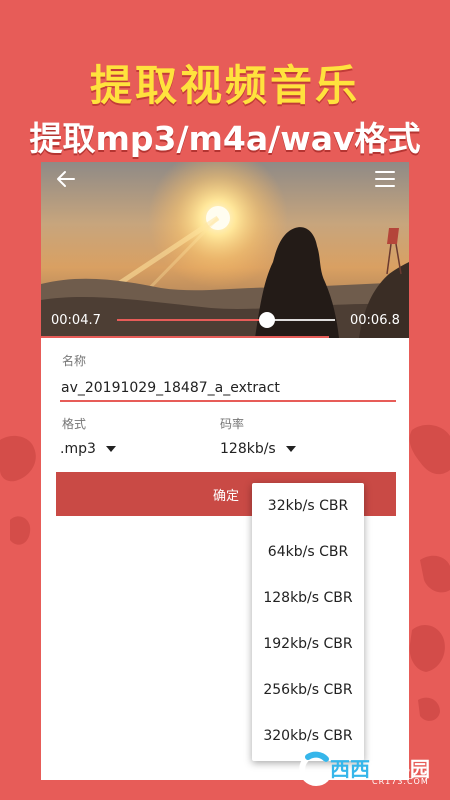 Image resolution: width=450 pixels, height=800 pixels. What do you see at coordinates (224, 85) in the screenshot?
I see `promo-headline: 提取视频音乐` at bounding box center [224, 85].